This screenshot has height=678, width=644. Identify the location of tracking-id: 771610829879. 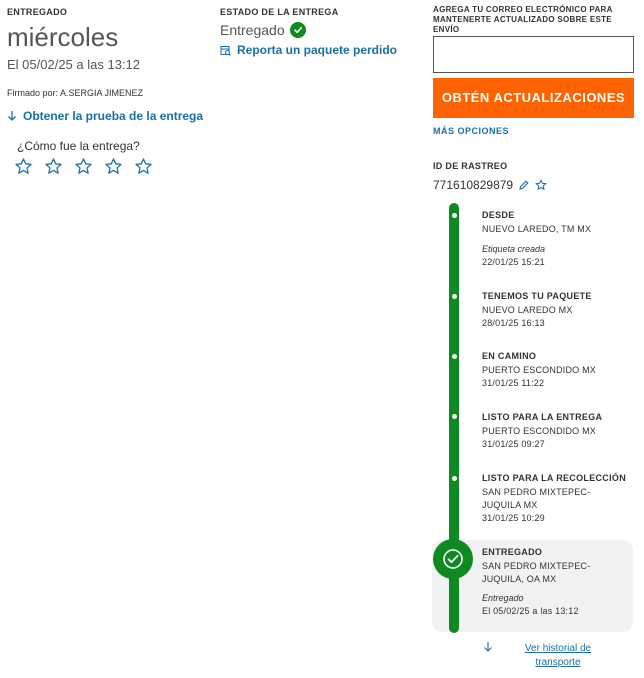
(473, 185).